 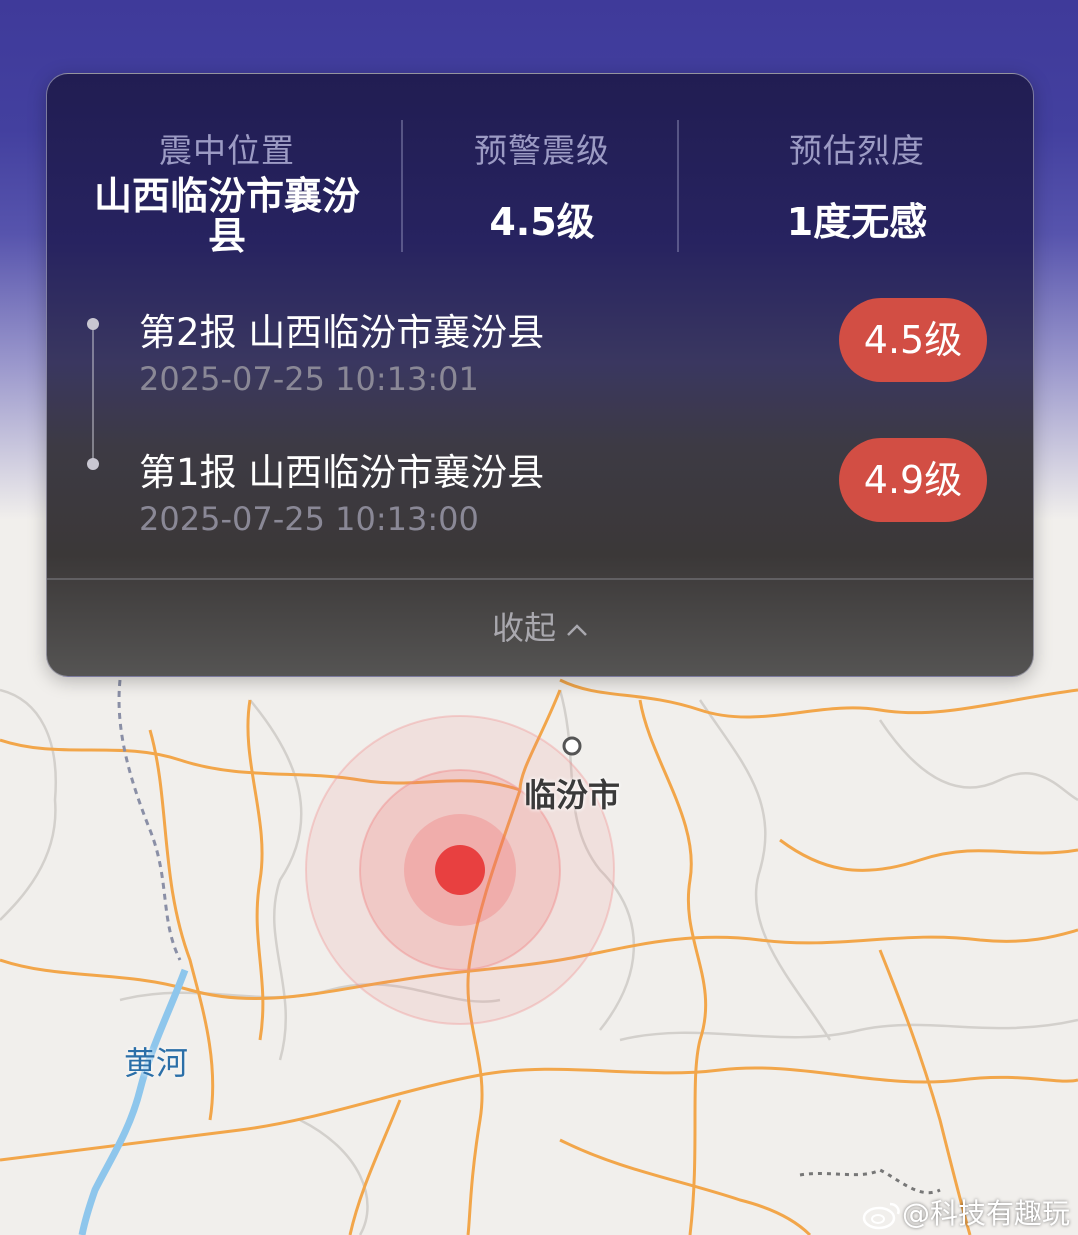 I want to click on report-title: 第1报 山西临汾市襄汾县, so click(x=342, y=472).